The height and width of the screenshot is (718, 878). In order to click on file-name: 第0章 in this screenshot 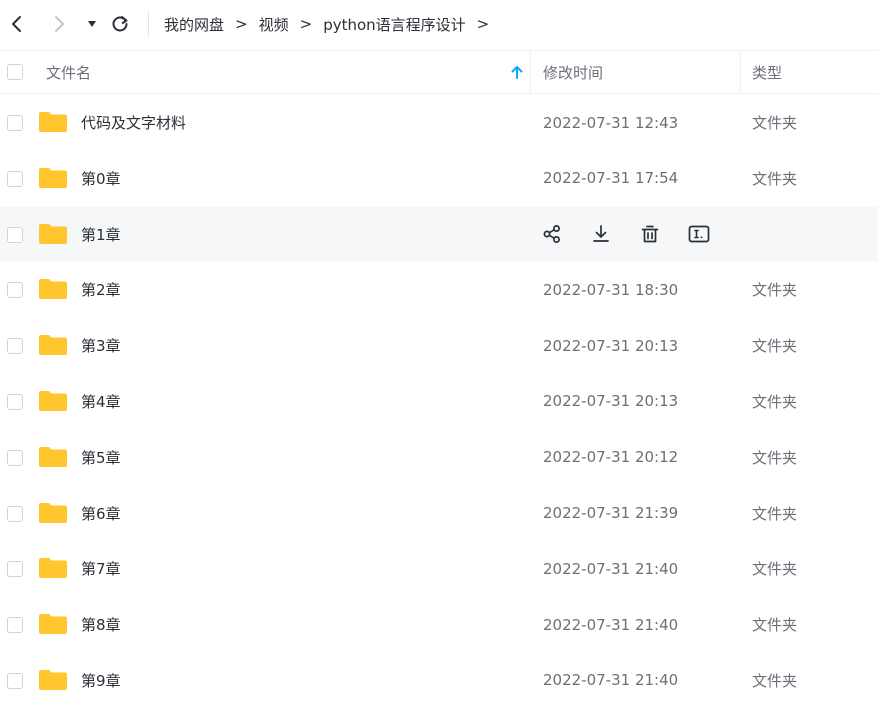, I will do `click(101, 178)`.